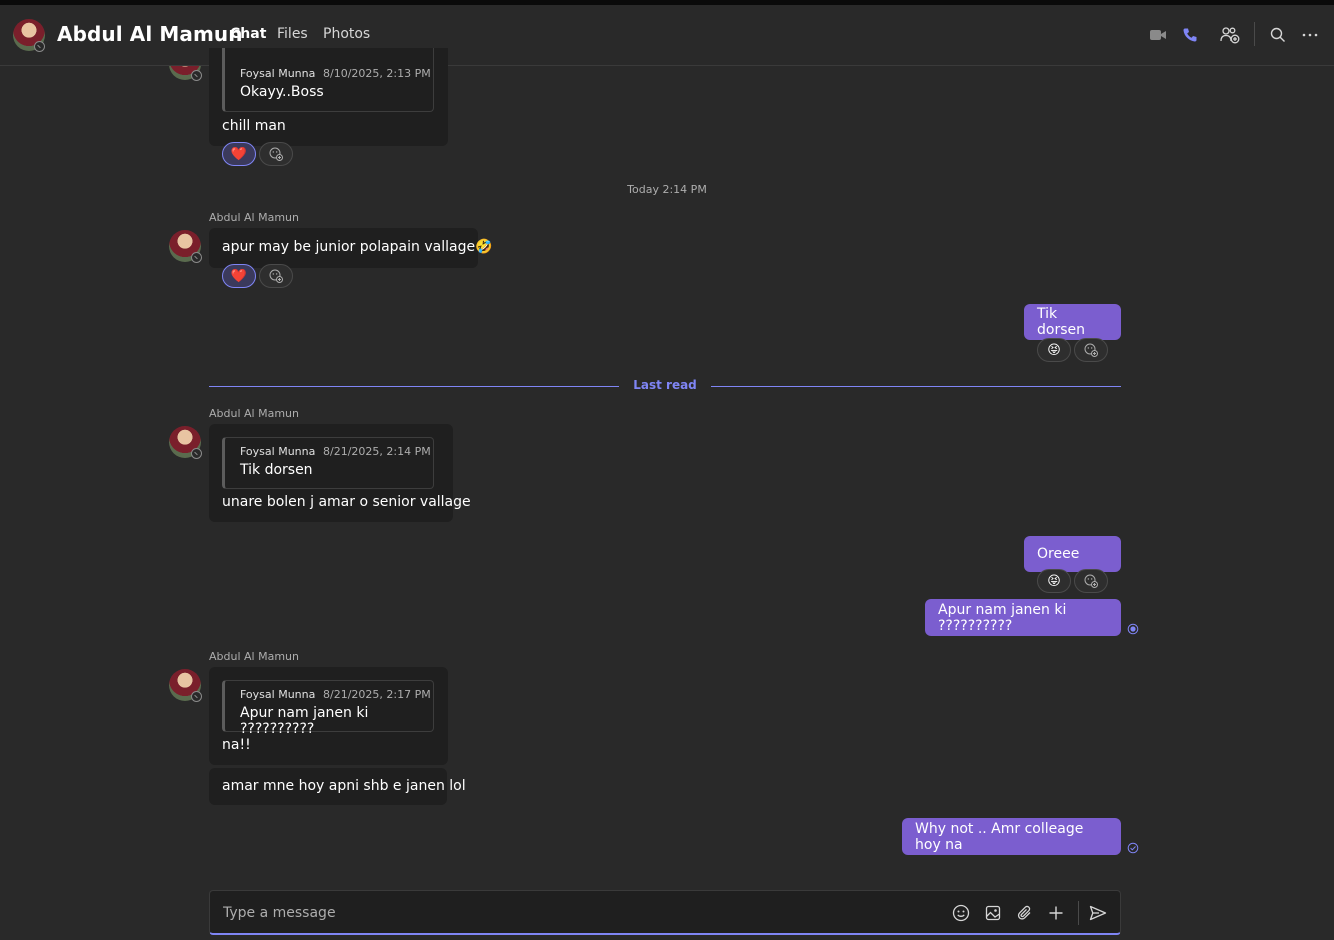 The height and width of the screenshot is (940, 1334). What do you see at coordinates (292, 34) in the screenshot?
I see `tab-files: Files` at bounding box center [292, 34].